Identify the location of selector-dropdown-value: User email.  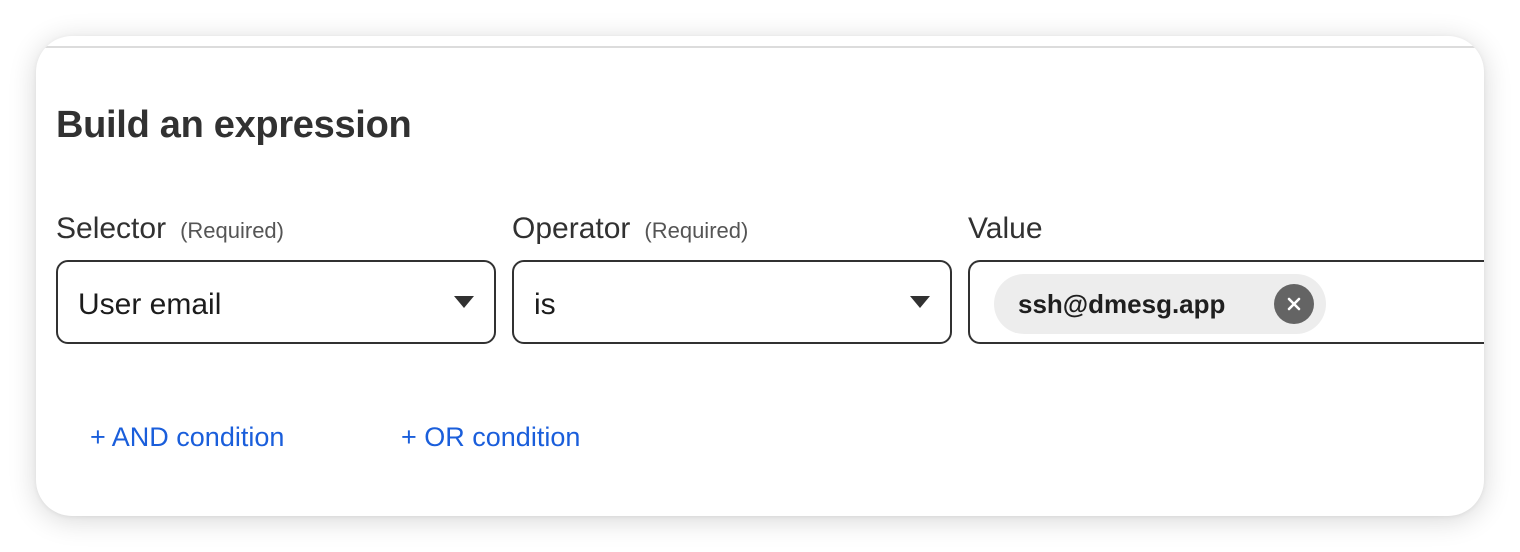
(150, 304).